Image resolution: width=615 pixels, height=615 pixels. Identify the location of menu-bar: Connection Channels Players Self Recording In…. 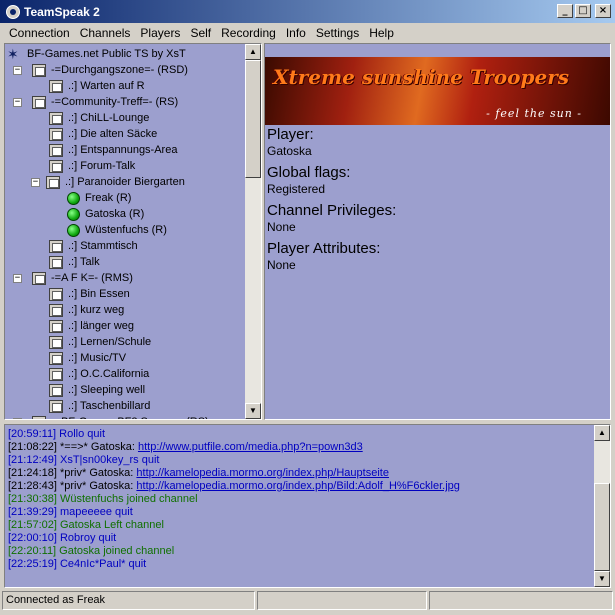
(307, 32).